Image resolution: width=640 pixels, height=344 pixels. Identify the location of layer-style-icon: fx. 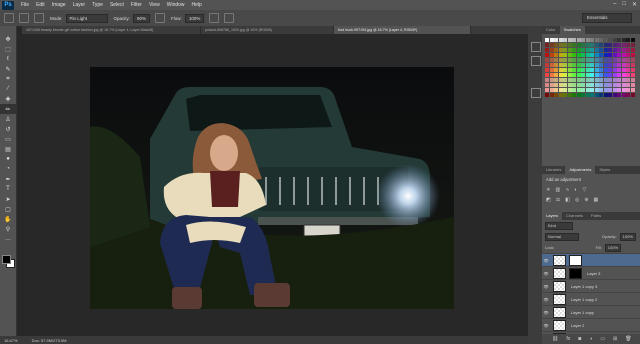
(568, 339).